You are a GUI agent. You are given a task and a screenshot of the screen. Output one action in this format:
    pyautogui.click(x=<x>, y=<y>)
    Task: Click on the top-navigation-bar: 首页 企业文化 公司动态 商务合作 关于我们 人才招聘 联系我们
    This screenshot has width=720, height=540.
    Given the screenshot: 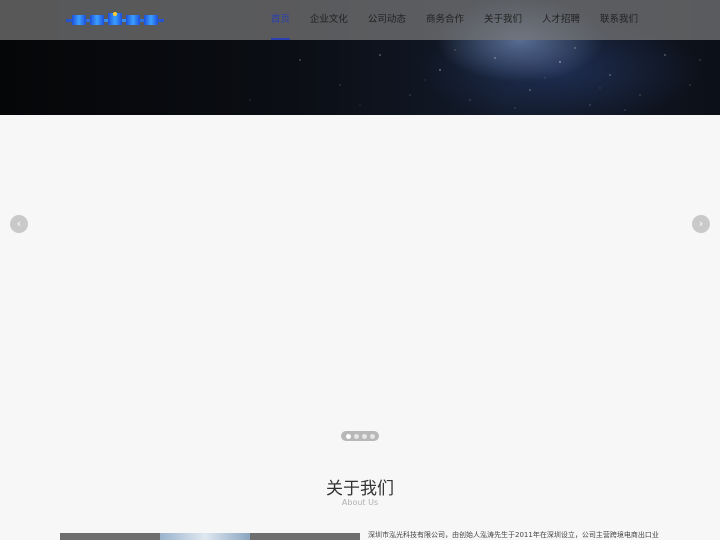 What is the action you would take?
    pyautogui.click(x=360, y=20)
    